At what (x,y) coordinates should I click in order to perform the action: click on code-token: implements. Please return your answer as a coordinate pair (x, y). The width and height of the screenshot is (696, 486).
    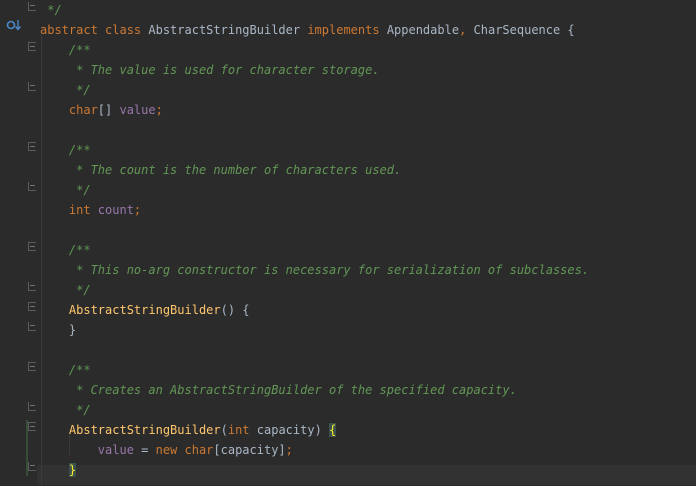
    Looking at the image, I should click on (347, 30).